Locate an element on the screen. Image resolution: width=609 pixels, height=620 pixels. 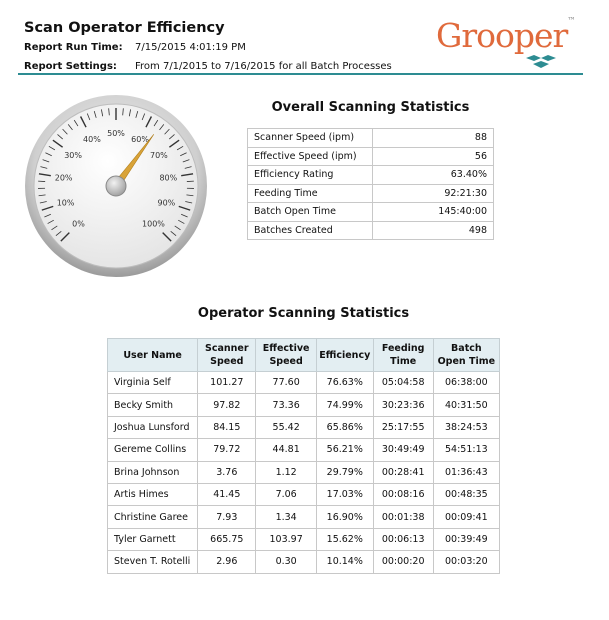
overall-row: Scanner Speed (ipm) 88 is located at coordinates (370, 138).